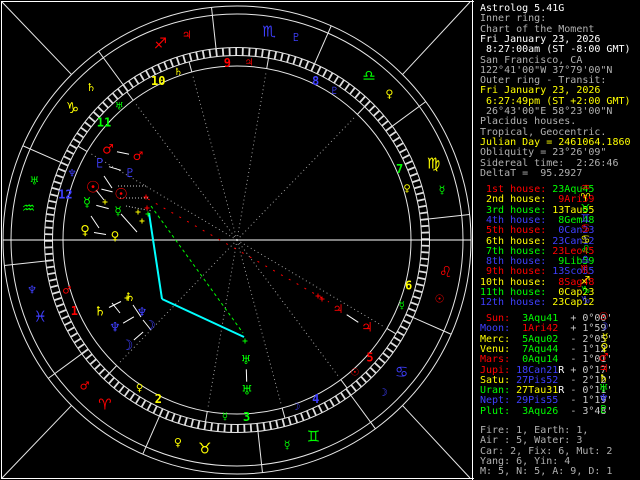  I want to click on mercury-inner-icon: ☿, so click(117, 211).